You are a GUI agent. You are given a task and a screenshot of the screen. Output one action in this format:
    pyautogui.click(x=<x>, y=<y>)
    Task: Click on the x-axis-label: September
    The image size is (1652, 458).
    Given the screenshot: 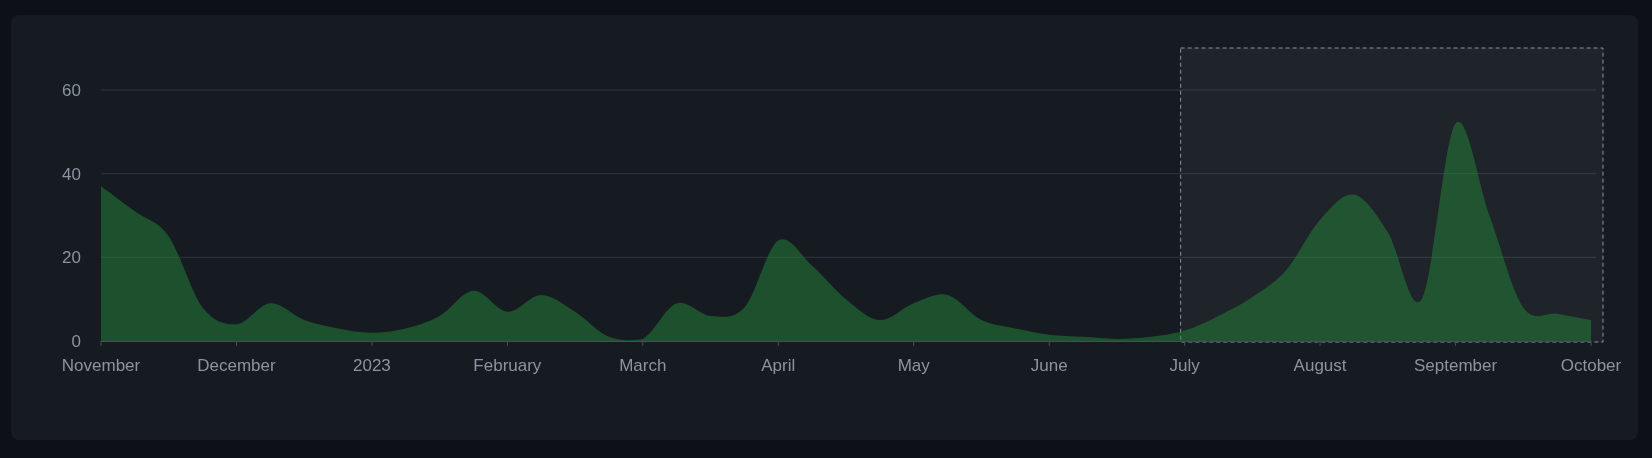 What is the action you would take?
    pyautogui.click(x=1455, y=365)
    